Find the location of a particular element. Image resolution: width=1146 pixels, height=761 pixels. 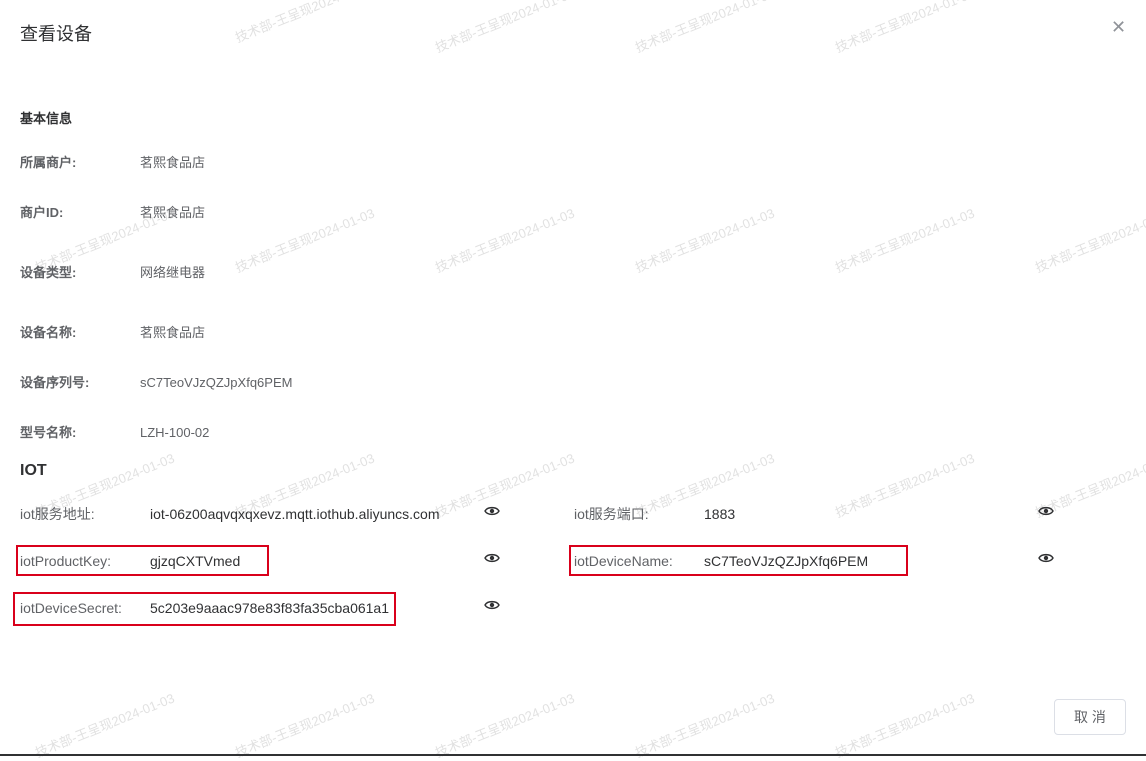

iot-label: iot服务地址: is located at coordinates (57, 514).